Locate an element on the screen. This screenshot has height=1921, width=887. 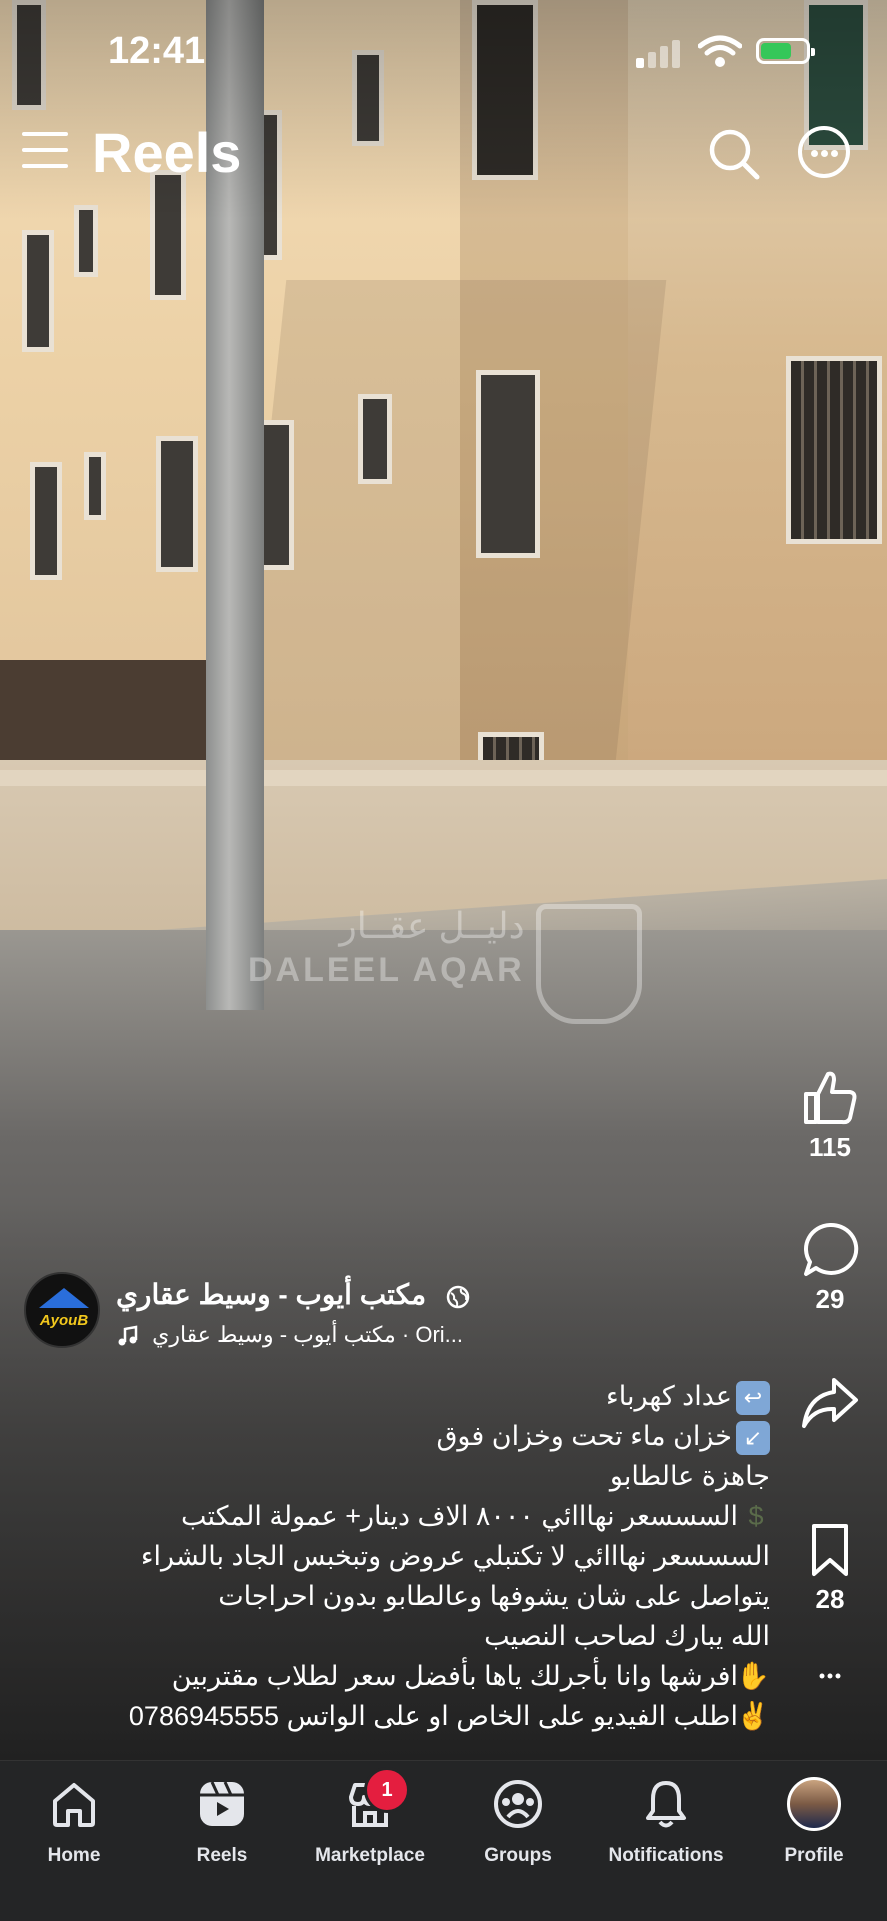
reels-header: Reels is located at coordinates (443, 150).